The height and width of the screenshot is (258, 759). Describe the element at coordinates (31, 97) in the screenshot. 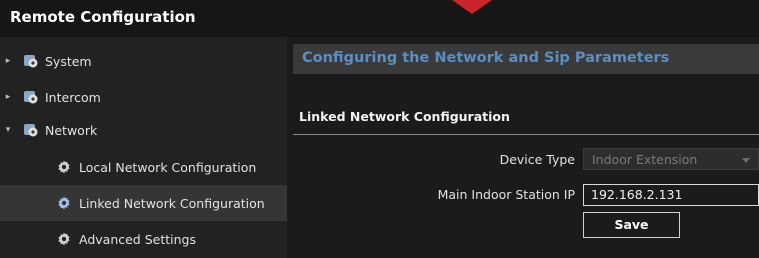

I see `intercom-gear-icon` at that location.